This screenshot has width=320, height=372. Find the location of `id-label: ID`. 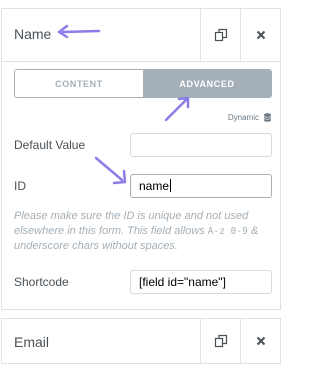

id-label: ID is located at coordinates (20, 186).